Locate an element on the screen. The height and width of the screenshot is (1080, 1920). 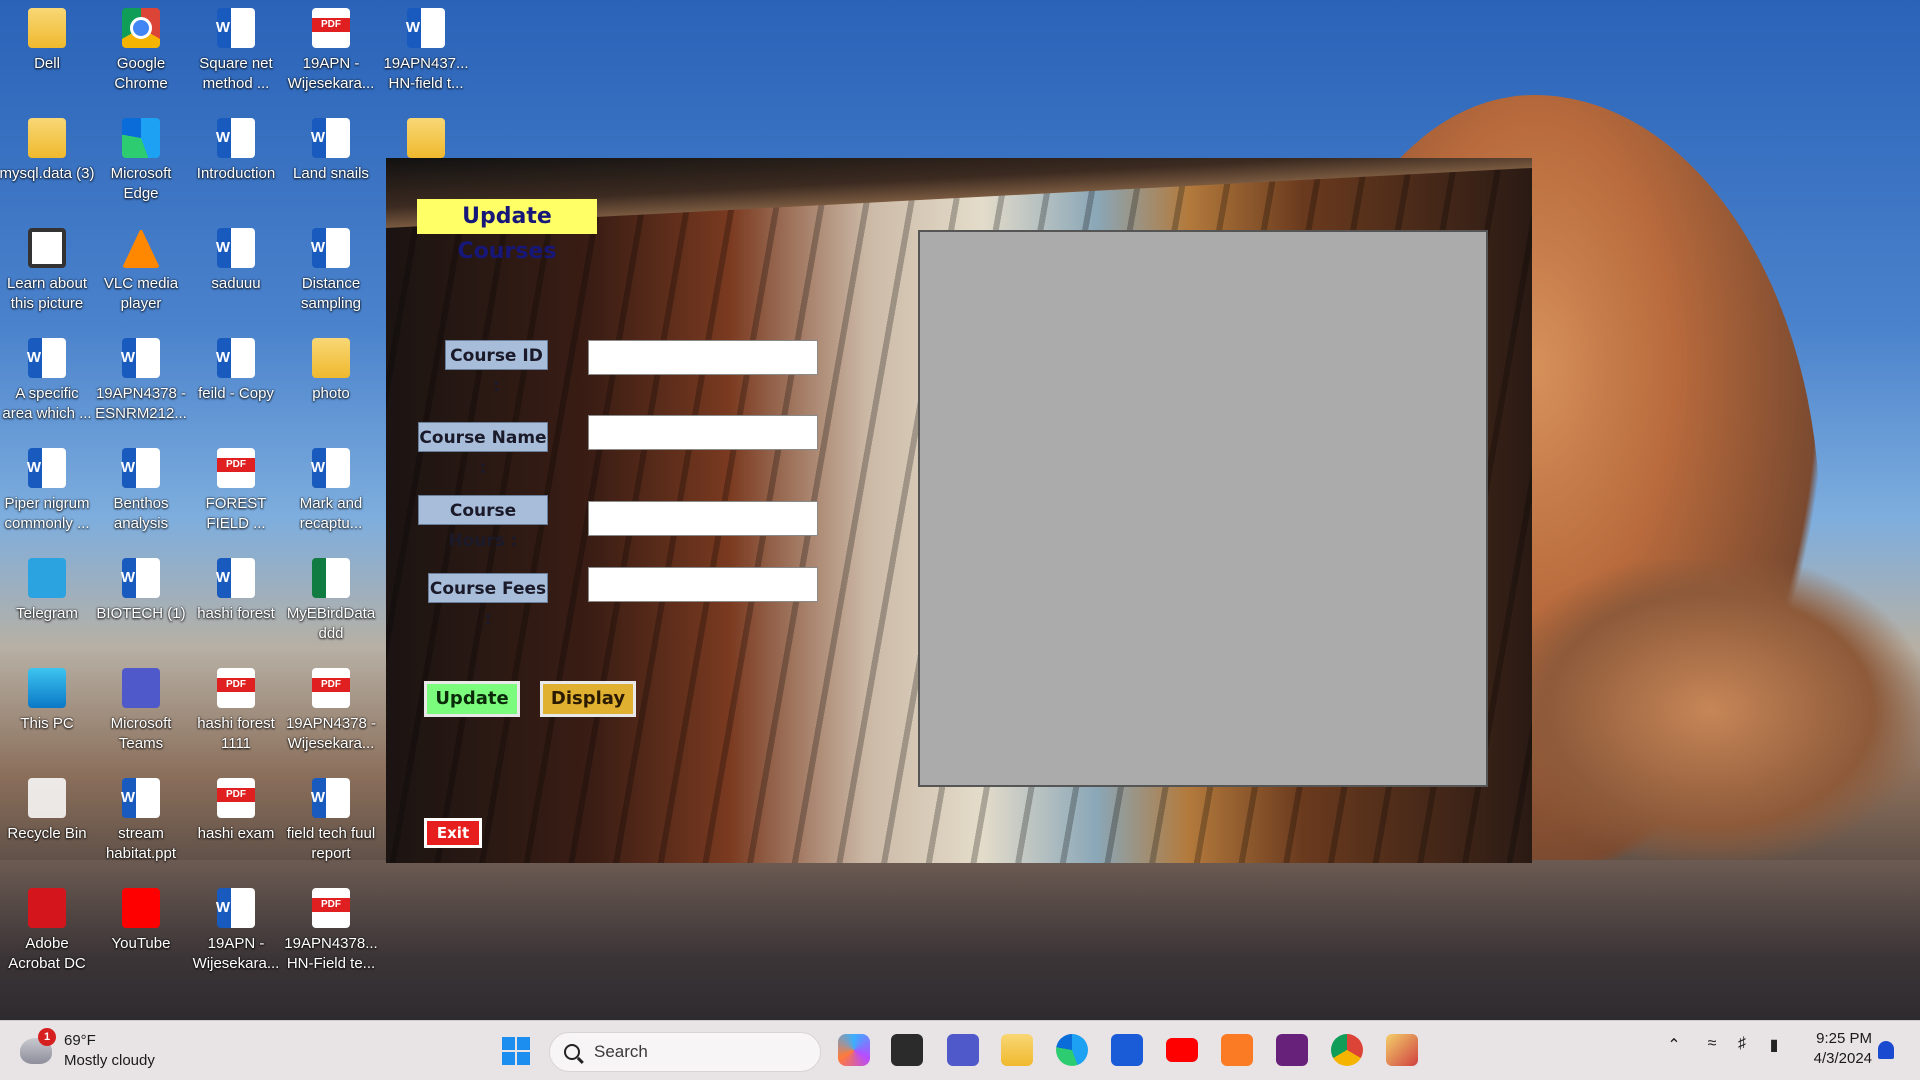
taskbar-search: Search is located at coordinates (685, 1052).